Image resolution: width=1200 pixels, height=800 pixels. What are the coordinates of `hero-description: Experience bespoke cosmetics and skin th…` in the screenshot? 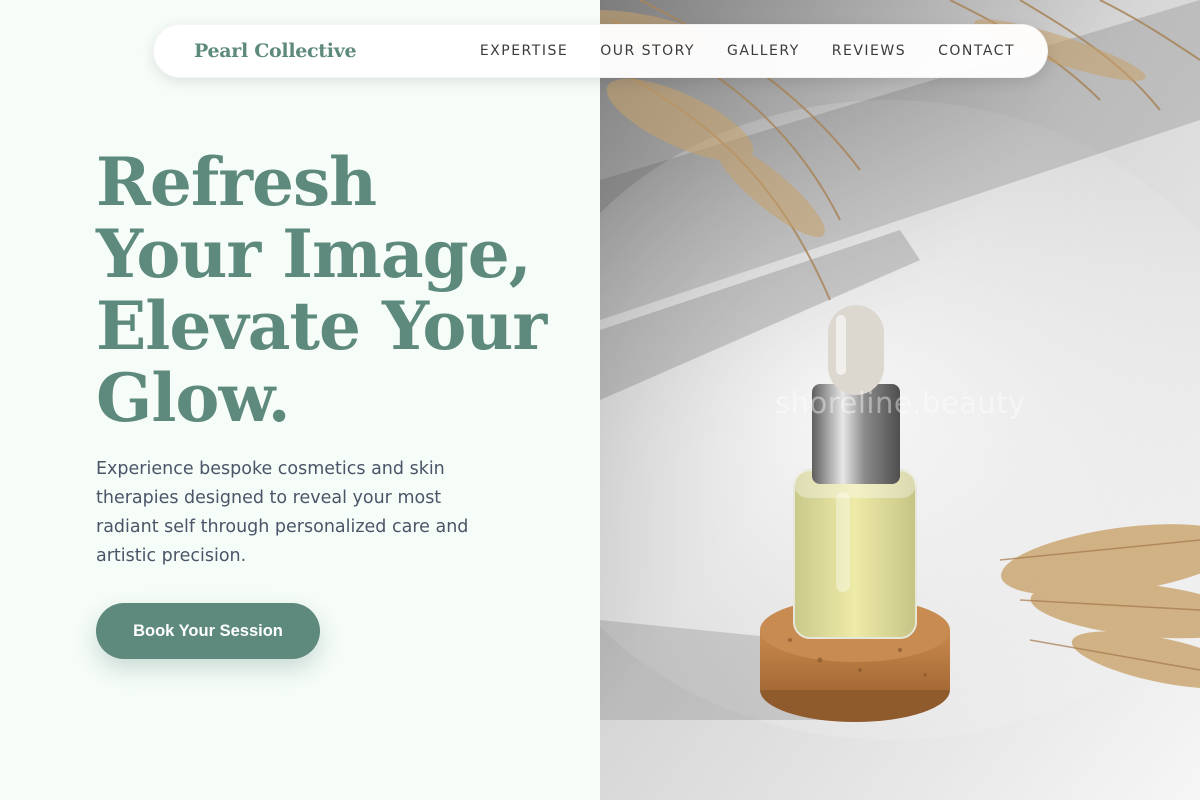 It's located at (282, 512).